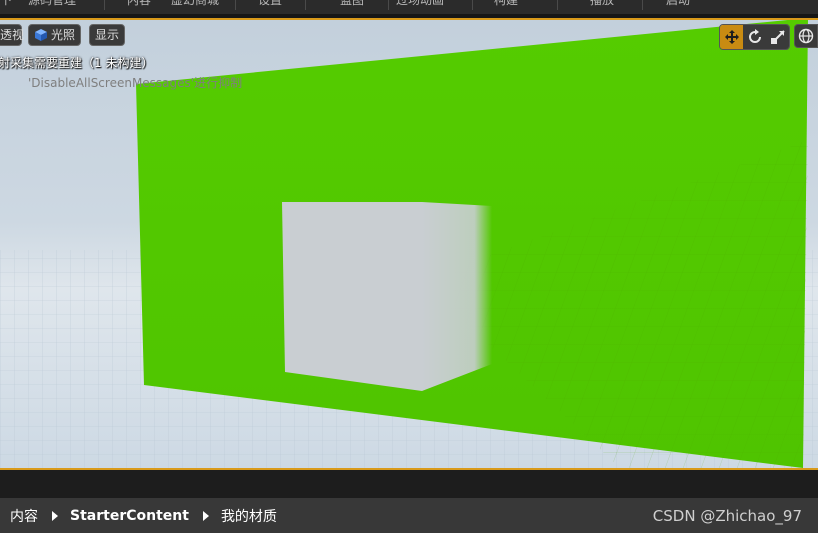 This screenshot has width=818, height=533. What do you see at coordinates (24, 516) in the screenshot?
I see `breadcrumb-content: 内容` at bounding box center [24, 516].